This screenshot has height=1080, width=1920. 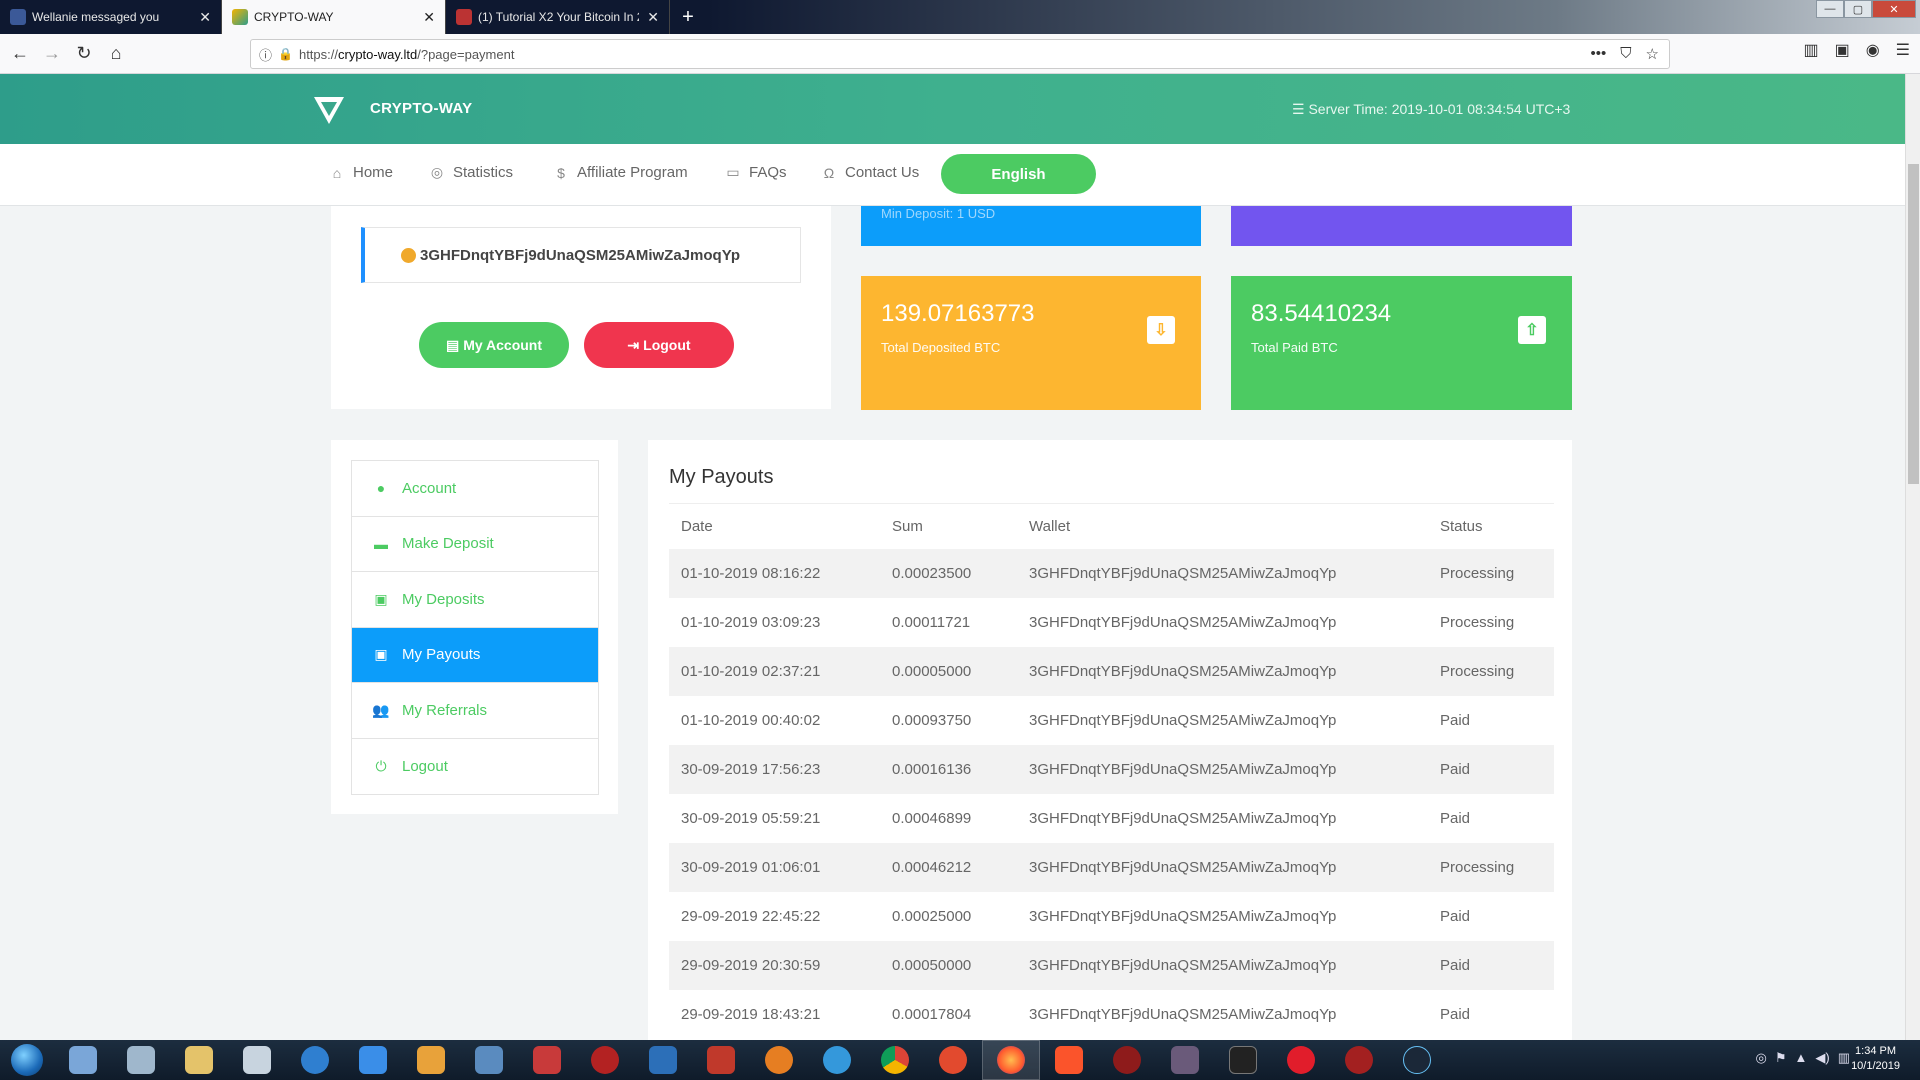 What do you see at coordinates (633, 344) in the screenshot?
I see `logout-icon: ⇥` at bounding box center [633, 344].